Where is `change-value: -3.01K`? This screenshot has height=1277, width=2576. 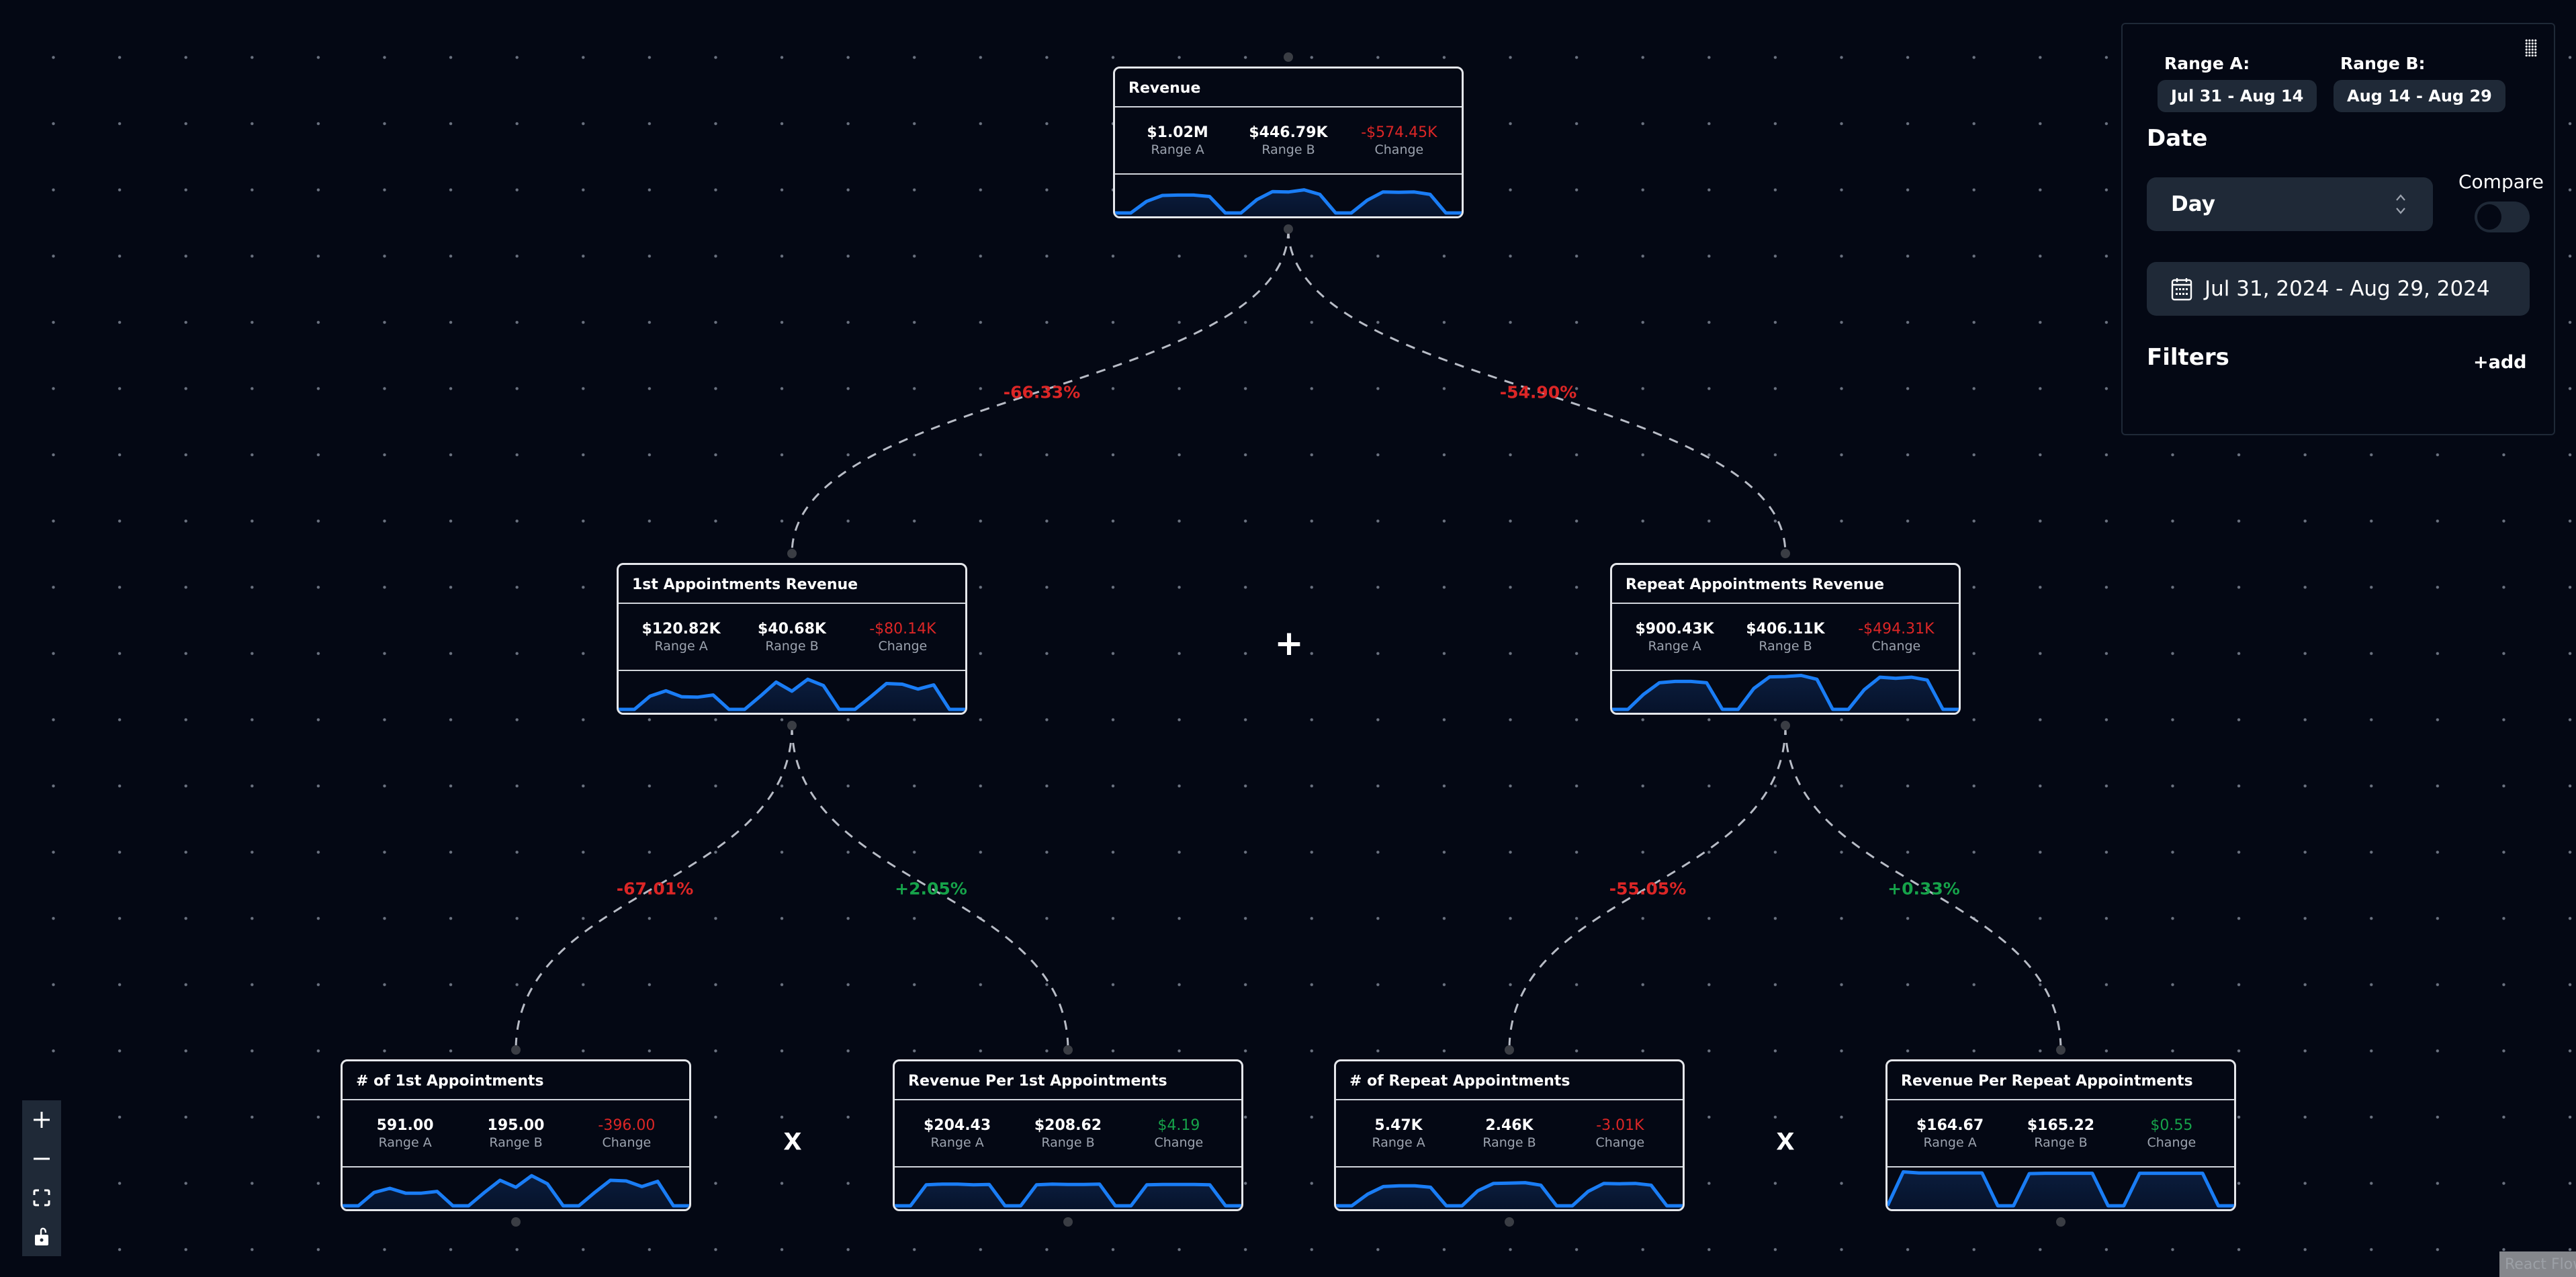 change-value: -3.01K is located at coordinates (1620, 1125).